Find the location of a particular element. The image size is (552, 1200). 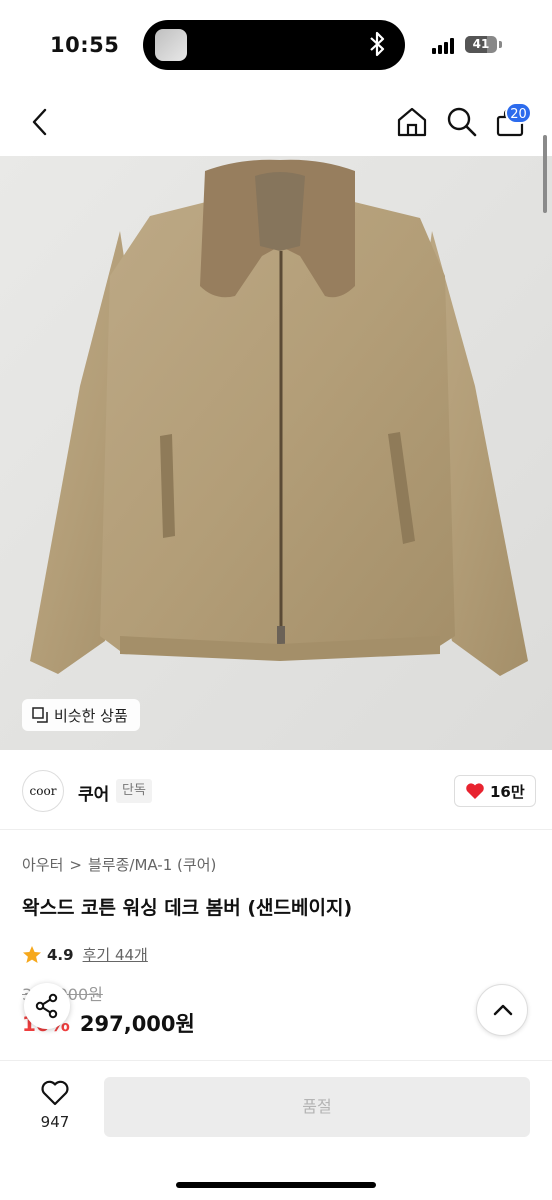

status-bar: 10:55 41 is located at coordinates (276, 45).